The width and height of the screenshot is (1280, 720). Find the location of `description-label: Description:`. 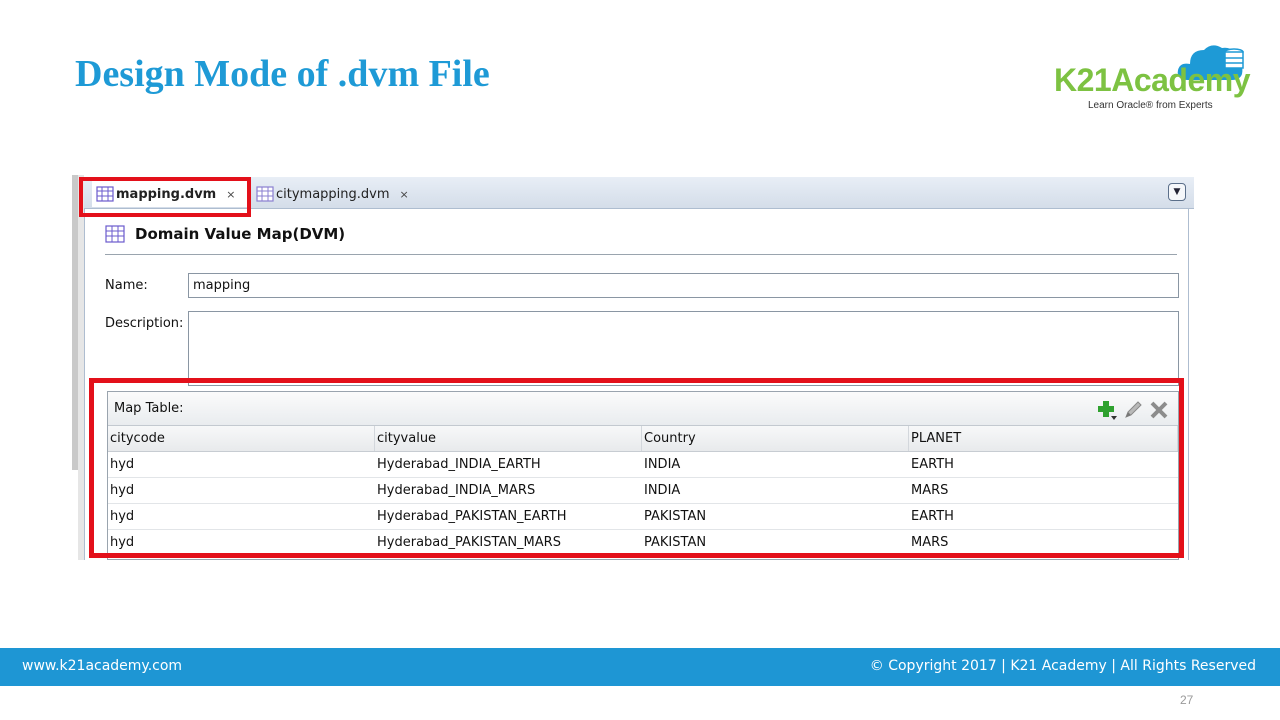

description-label: Description: is located at coordinates (144, 323).